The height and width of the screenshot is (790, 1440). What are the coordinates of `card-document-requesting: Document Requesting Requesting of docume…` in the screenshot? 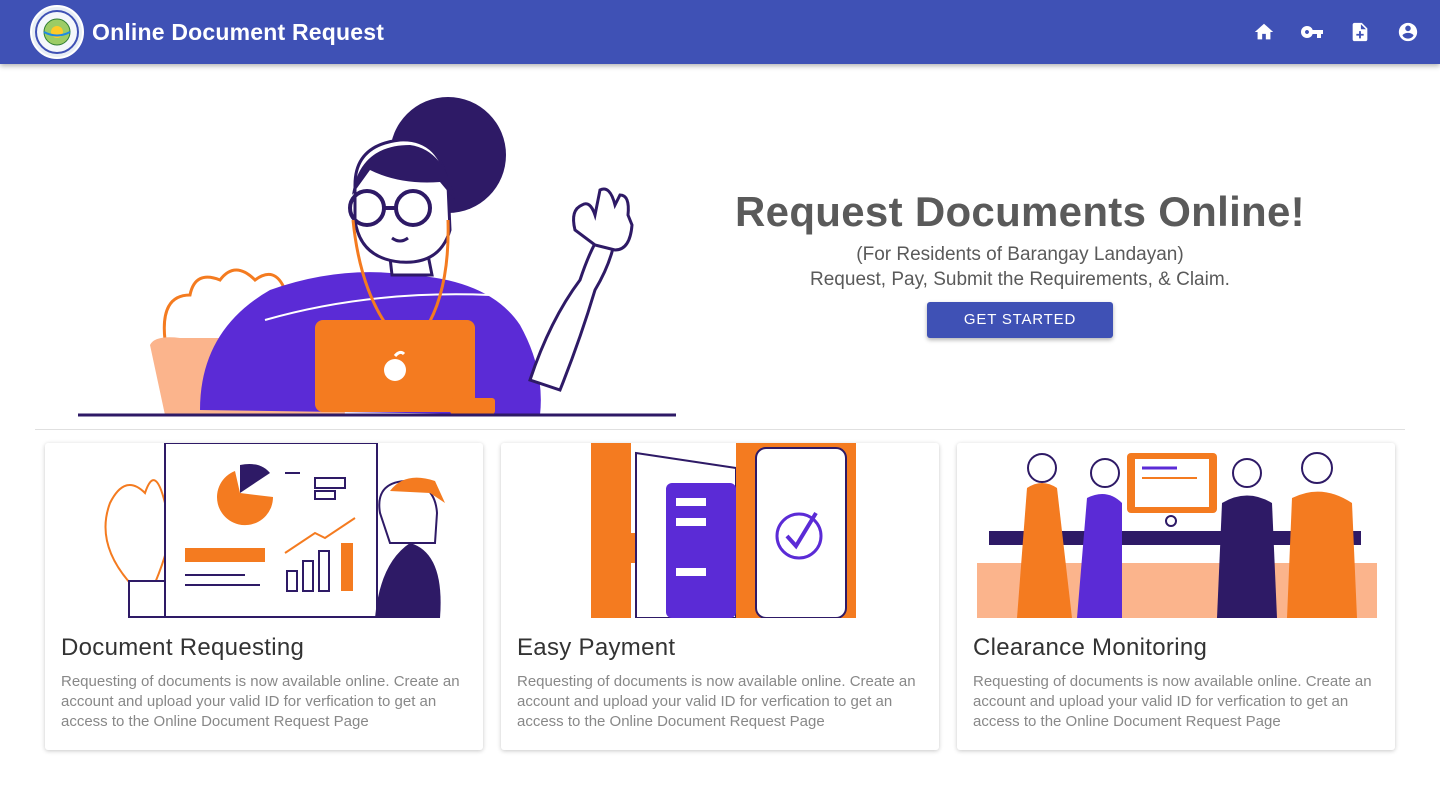 It's located at (264, 596).